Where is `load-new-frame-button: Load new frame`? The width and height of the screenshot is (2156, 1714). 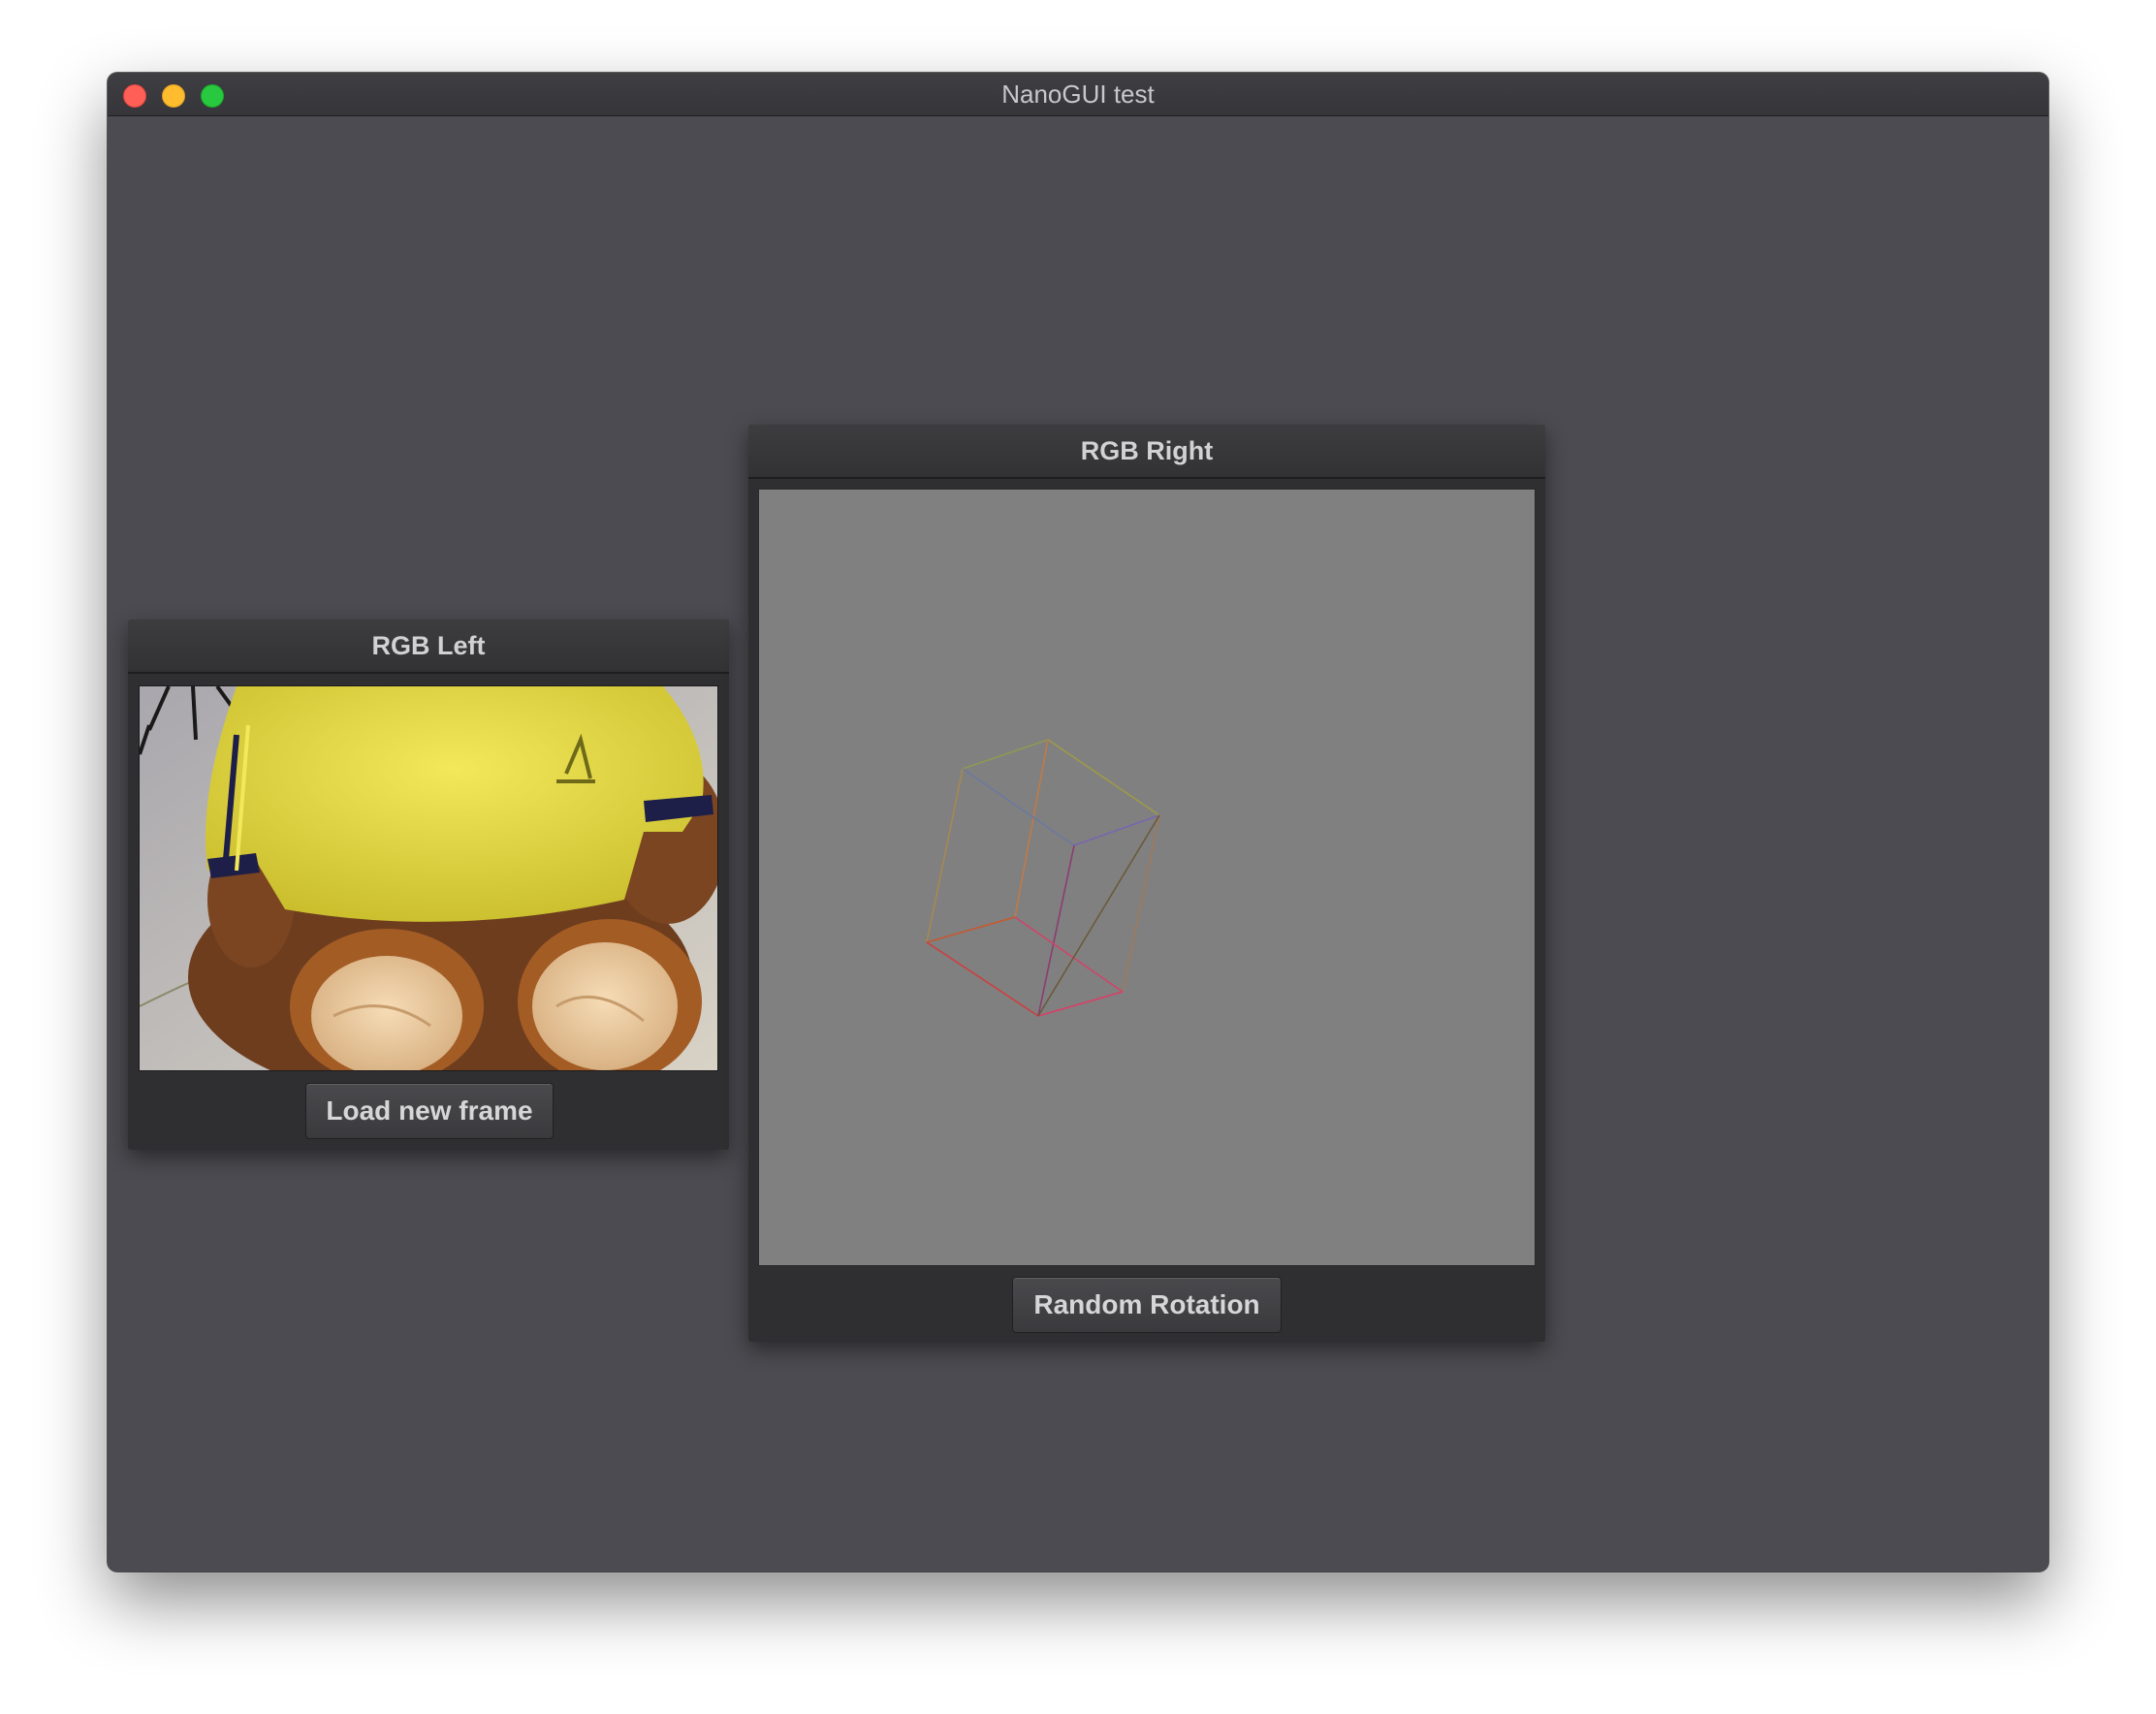 load-new-frame-button: Load new frame is located at coordinates (429, 1111).